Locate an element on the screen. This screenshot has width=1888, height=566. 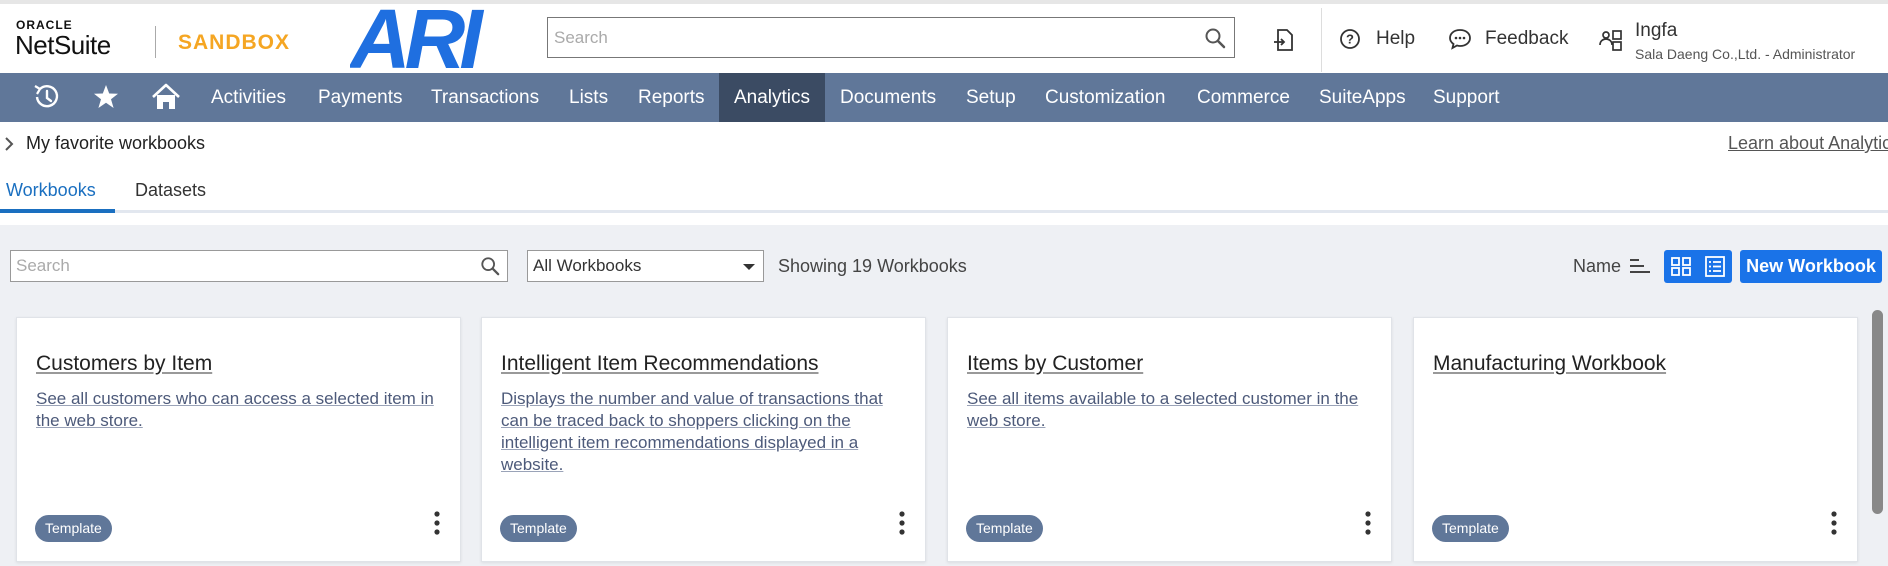
nav-suiteapps: SuiteApps is located at coordinates (1362, 97).